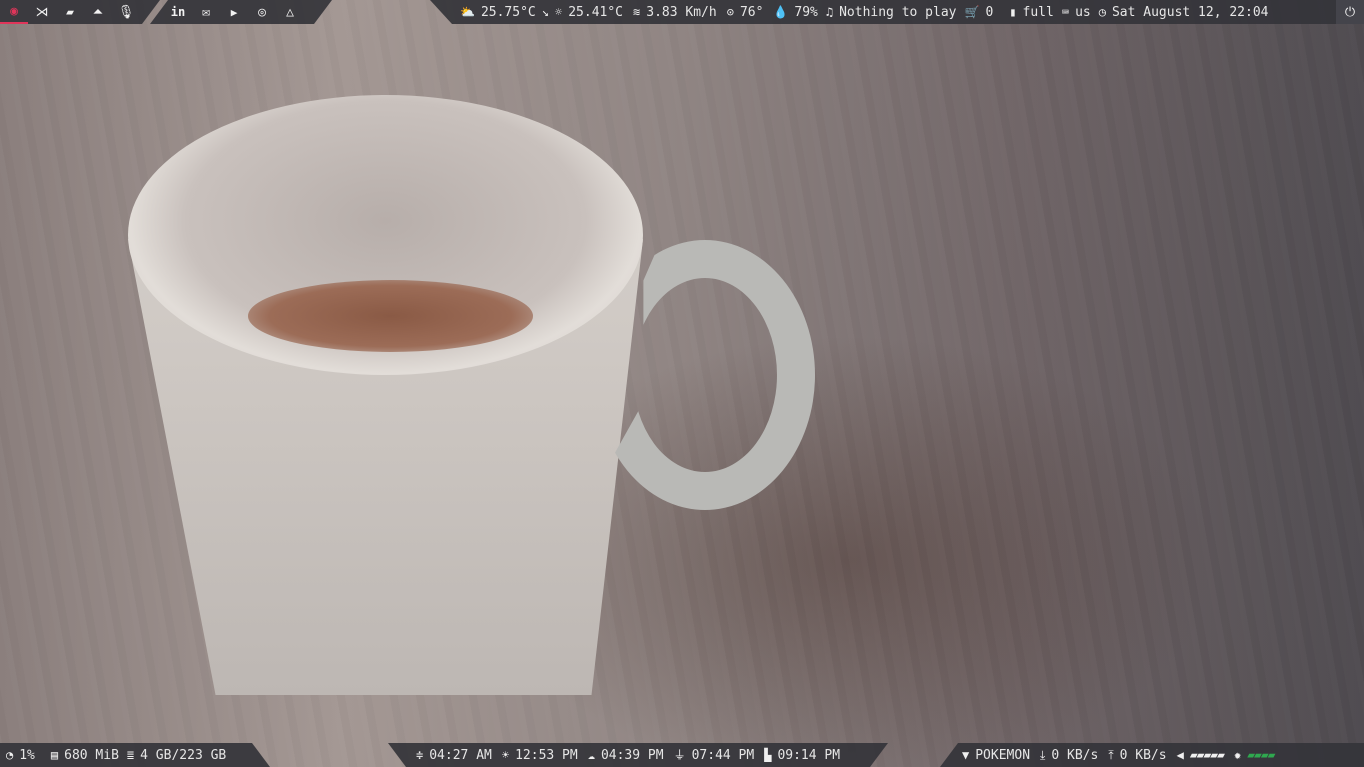  Describe the element at coordinates (546, 755) in the screenshot. I see `sunrise-time: 12:53 PM` at that location.